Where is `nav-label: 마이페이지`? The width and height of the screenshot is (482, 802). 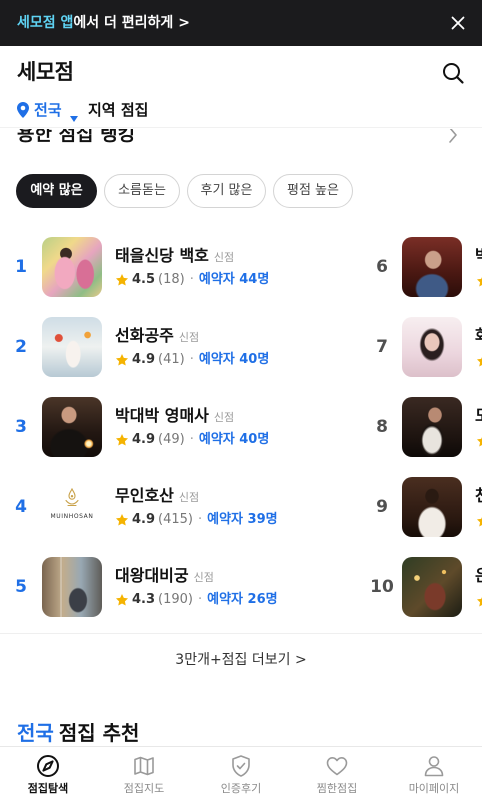
nav-label: 마이페이지 is located at coordinates (434, 788).